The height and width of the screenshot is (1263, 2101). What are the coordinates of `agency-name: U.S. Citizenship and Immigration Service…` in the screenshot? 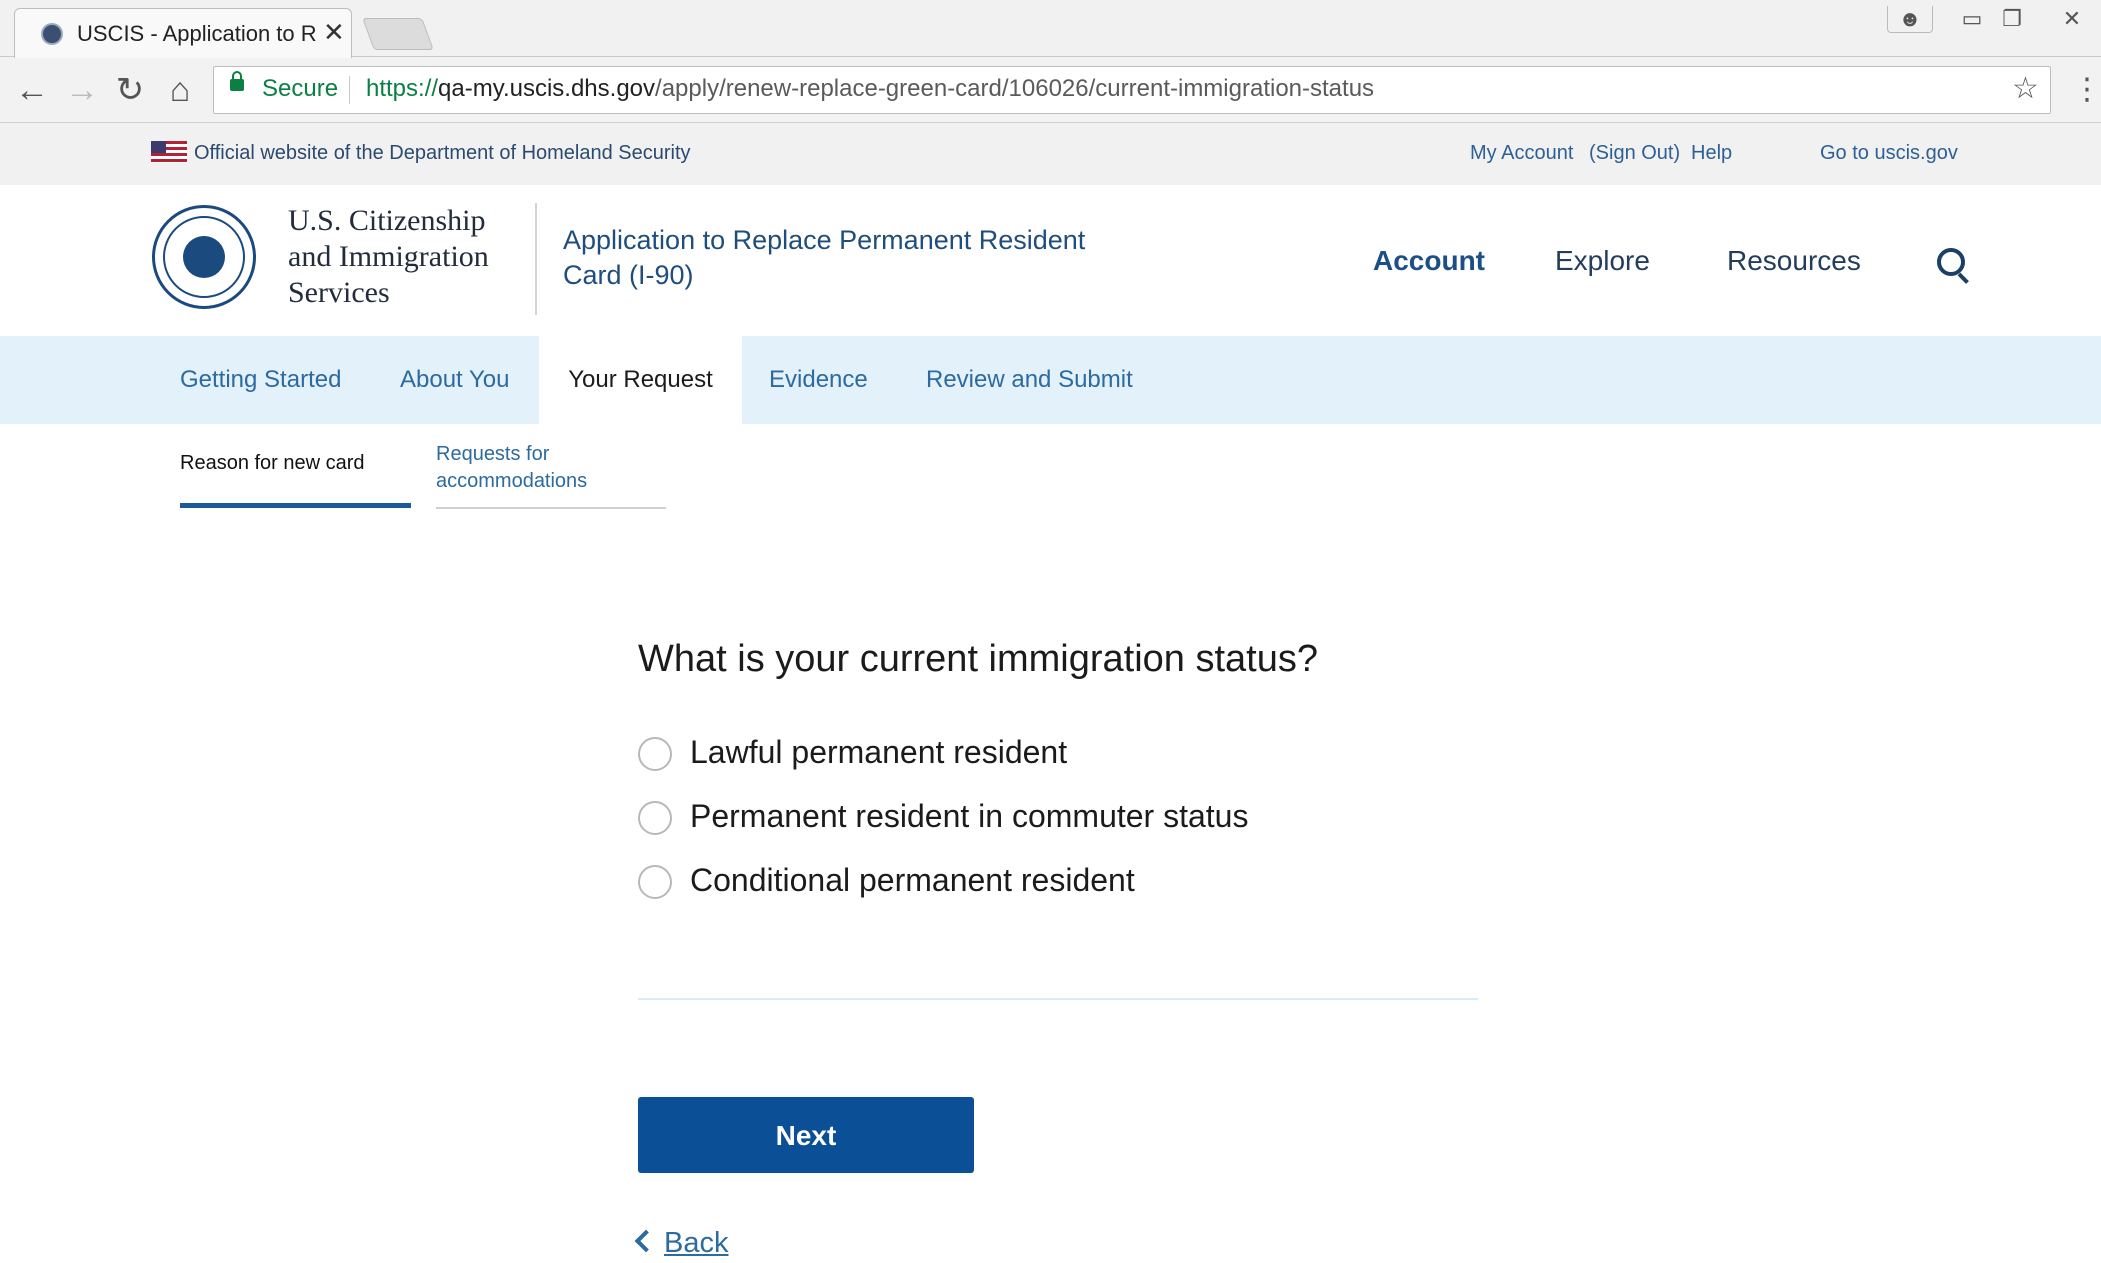 It's located at (413, 257).